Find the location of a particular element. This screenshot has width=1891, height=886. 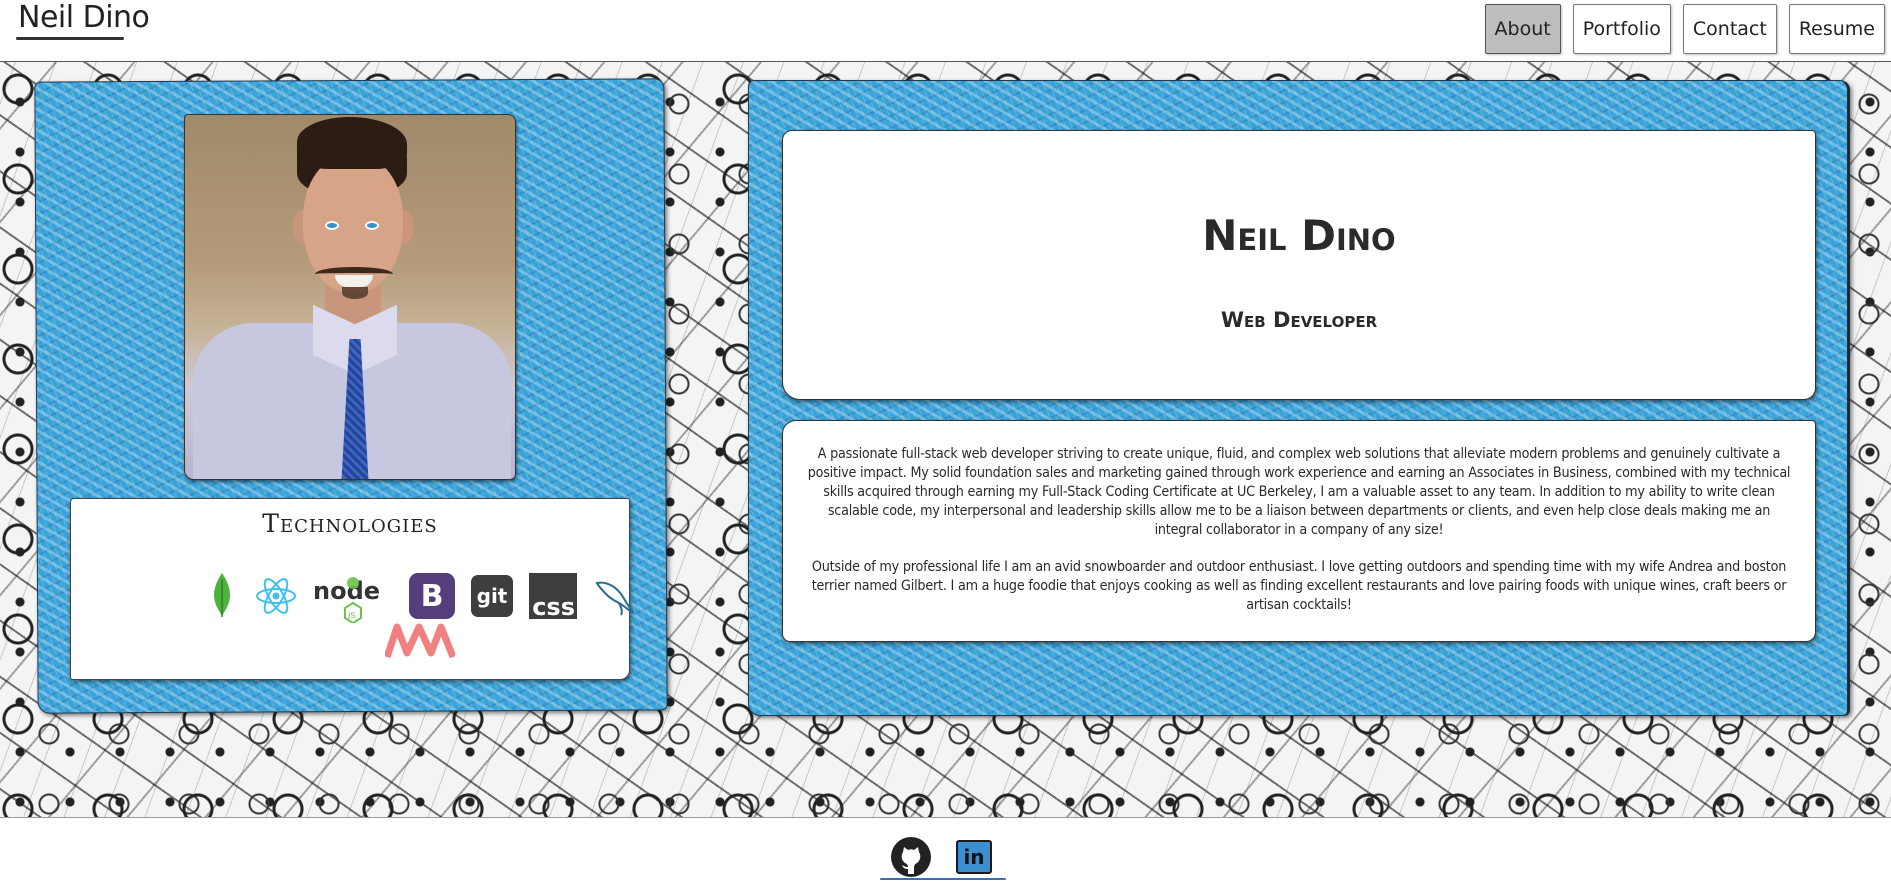

technologies-list: node JS B git css is located at coordinates (385, 618).